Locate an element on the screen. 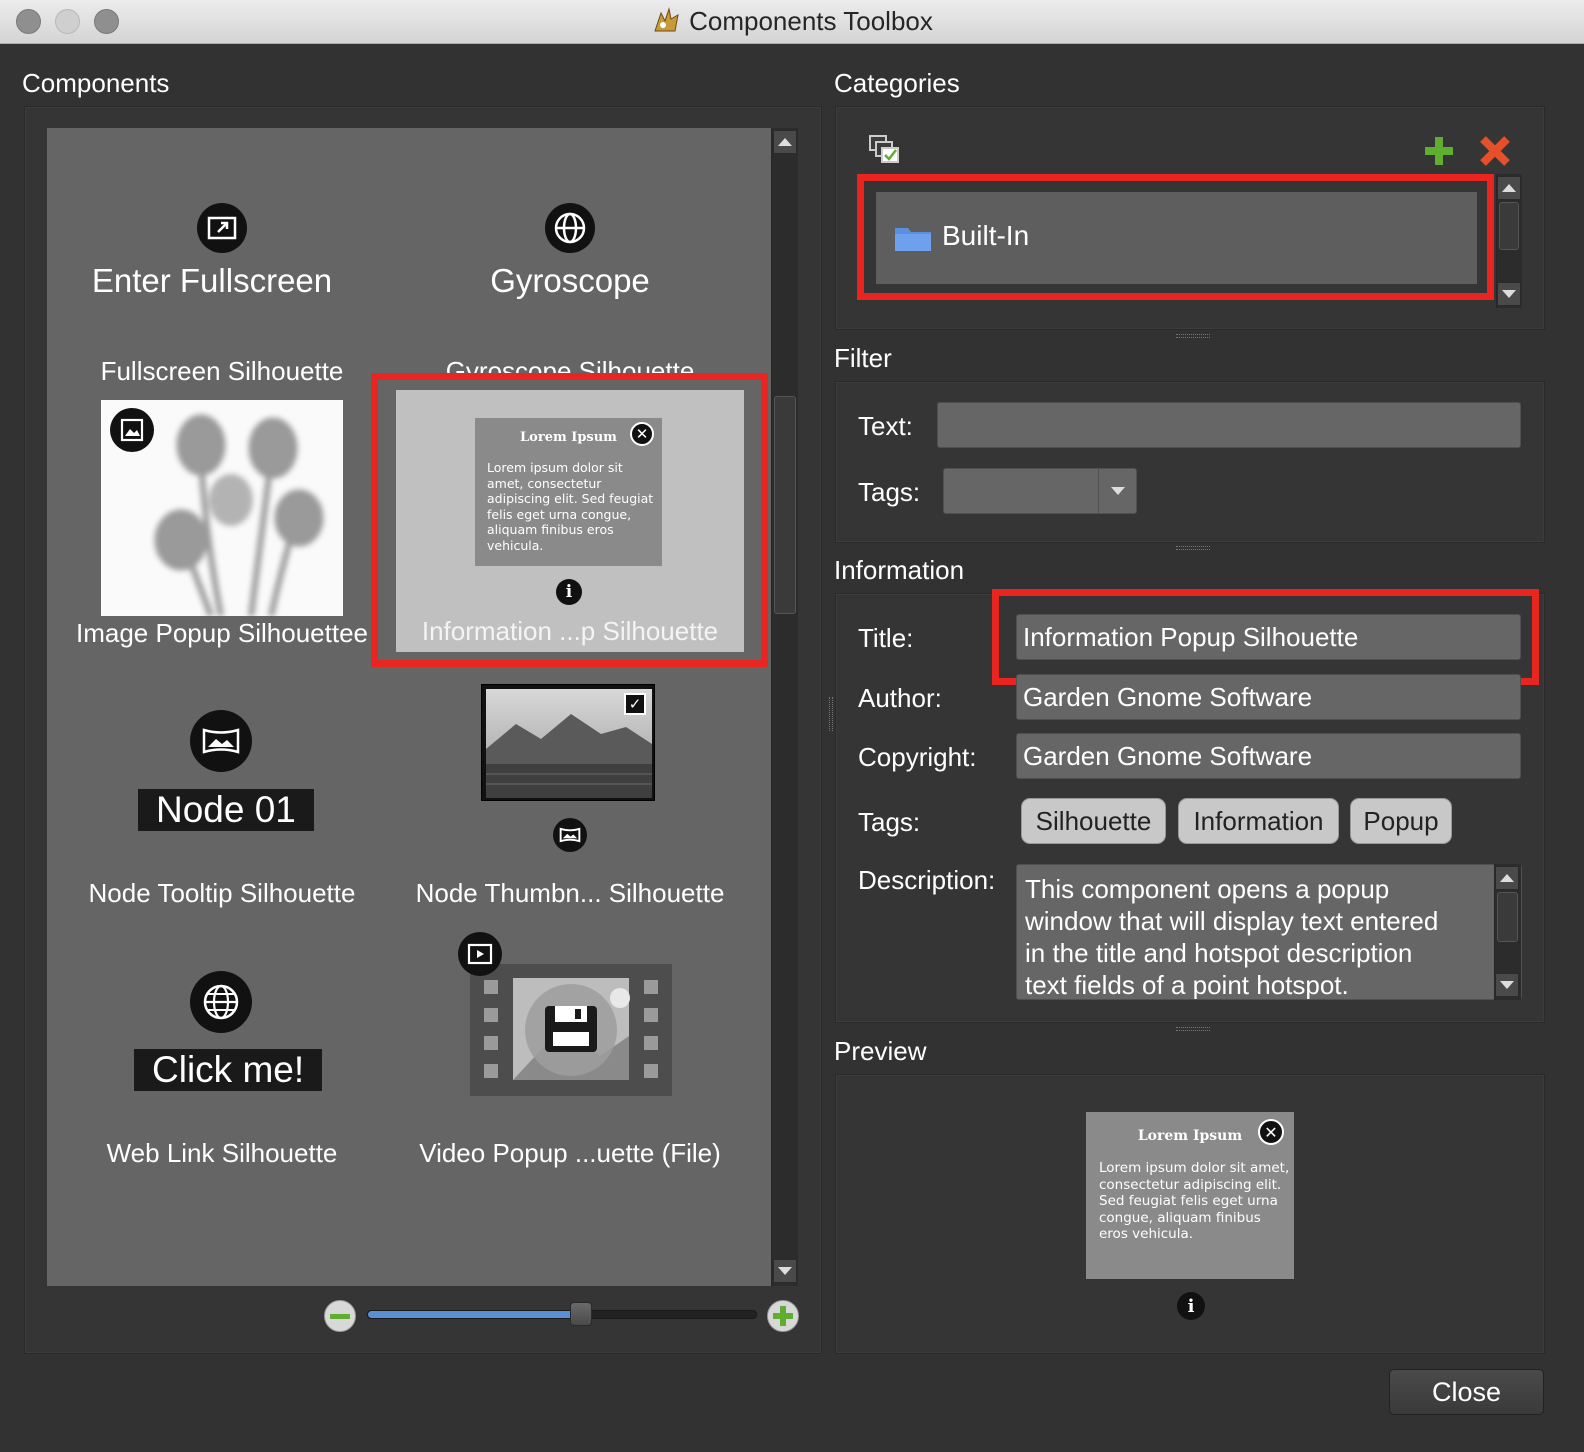 This screenshot has width=1584, height=1452. component-item-image-popup: Image Popup Silhouettee is located at coordinates (222, 526).